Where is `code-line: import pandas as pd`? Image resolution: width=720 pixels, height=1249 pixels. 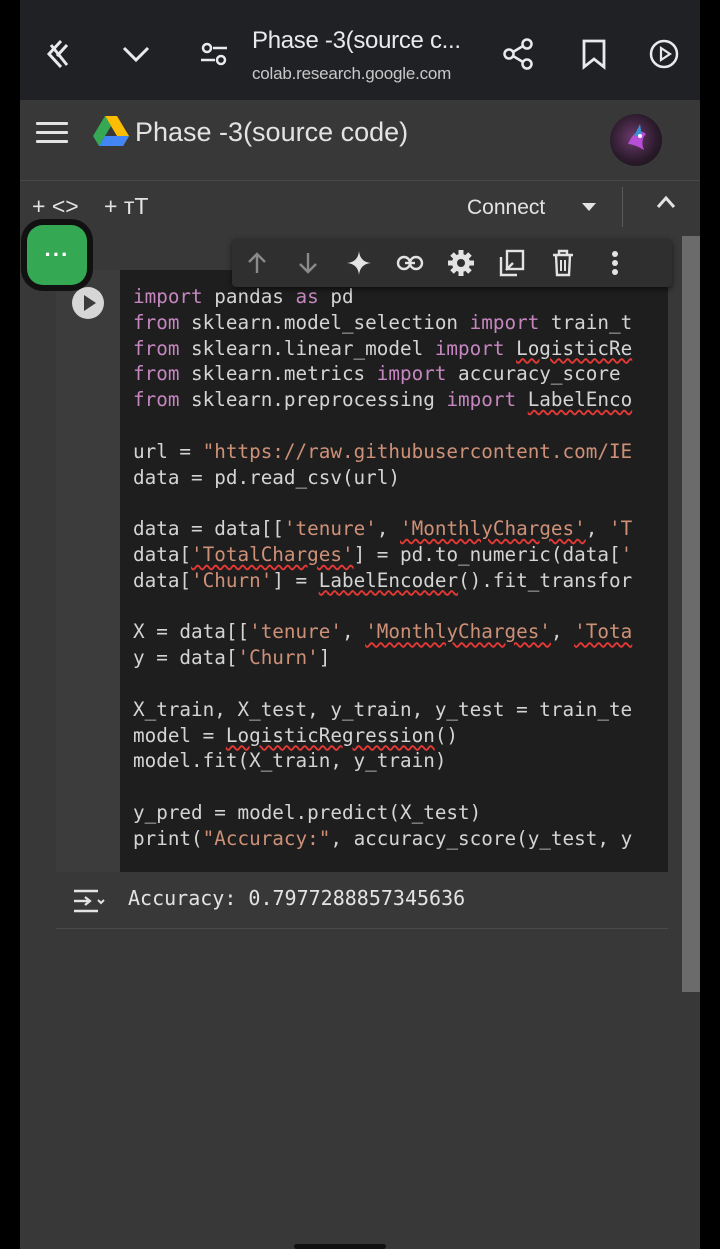
code-line: import pandas as pd is located at coordinates (243, 296).